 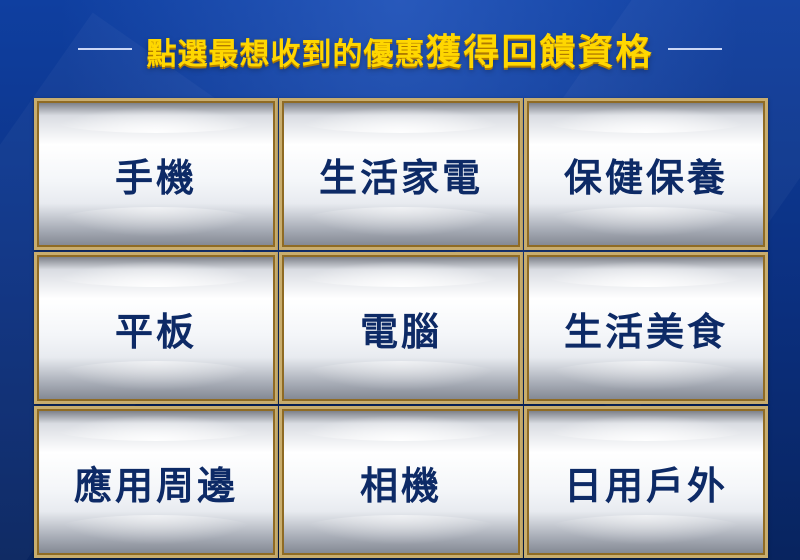 I want to click on header: 點選最想收到的優惠 獲得回饋資格, so click(x=400, y=49).